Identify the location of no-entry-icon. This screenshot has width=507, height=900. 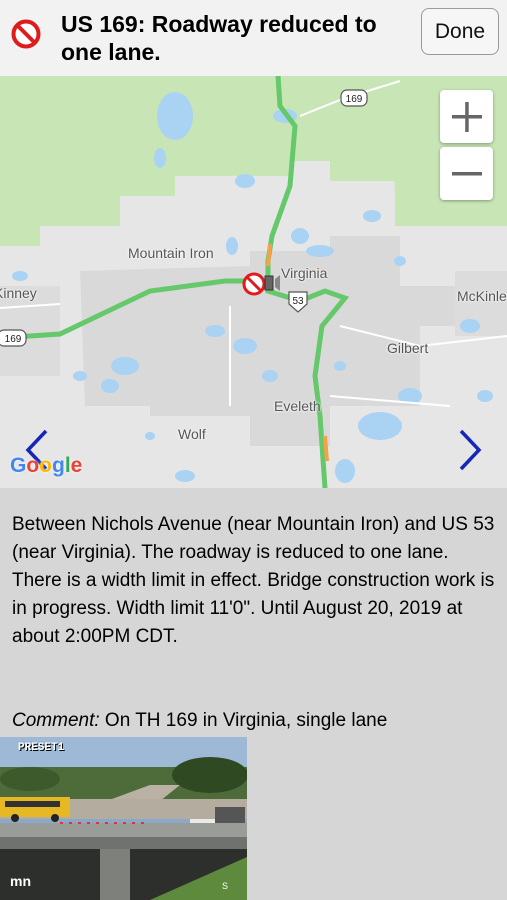
(26, 34).